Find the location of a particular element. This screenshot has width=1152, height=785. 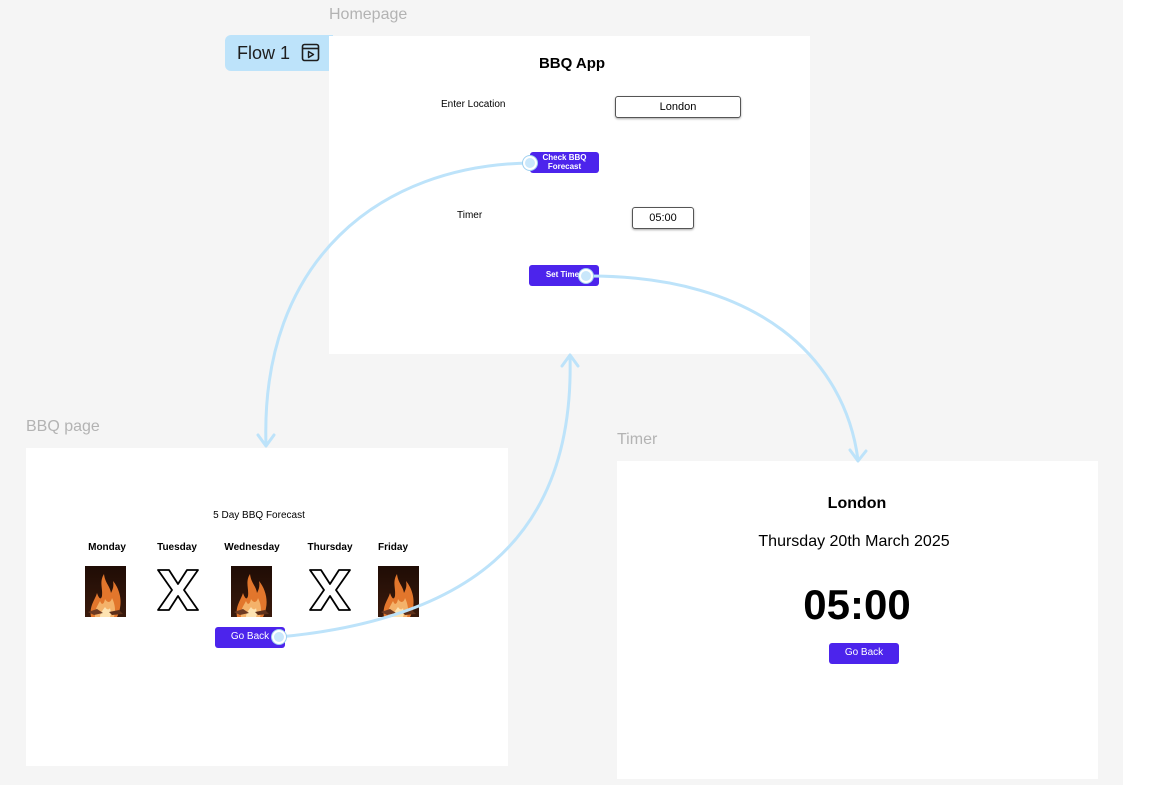

flow-start-tag: Flow 1 is located at coordinates (279, 53).